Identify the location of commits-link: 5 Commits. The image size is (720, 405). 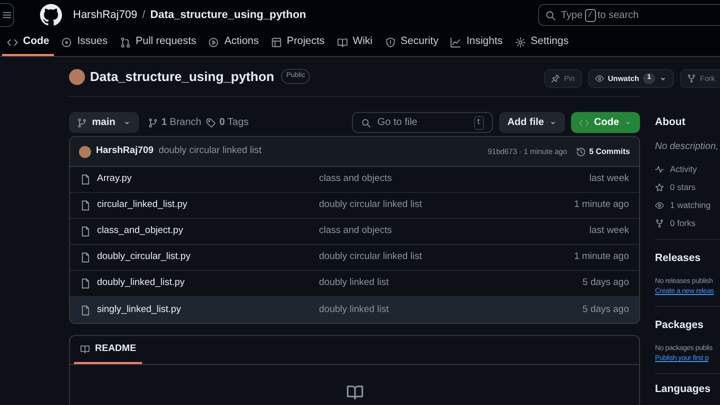
(603, 152).